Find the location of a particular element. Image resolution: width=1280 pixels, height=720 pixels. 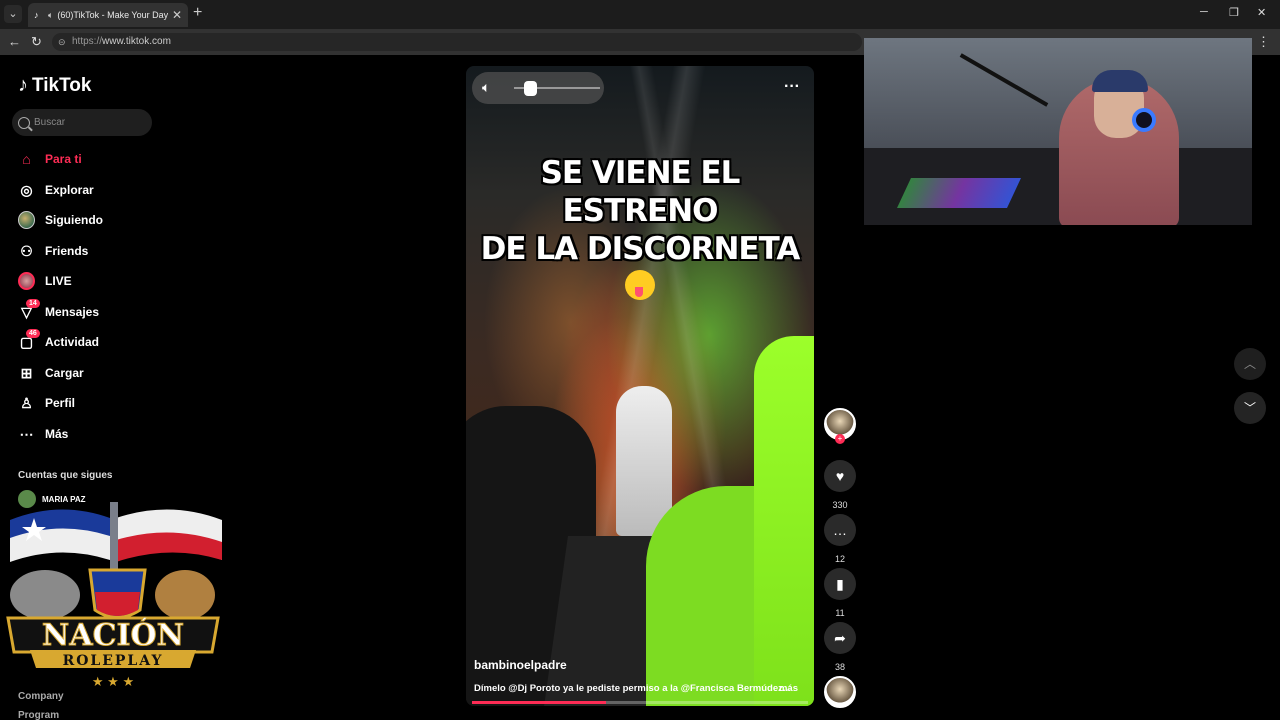

sidebar-item-label: LIVE is located at coordinates (58, 281).